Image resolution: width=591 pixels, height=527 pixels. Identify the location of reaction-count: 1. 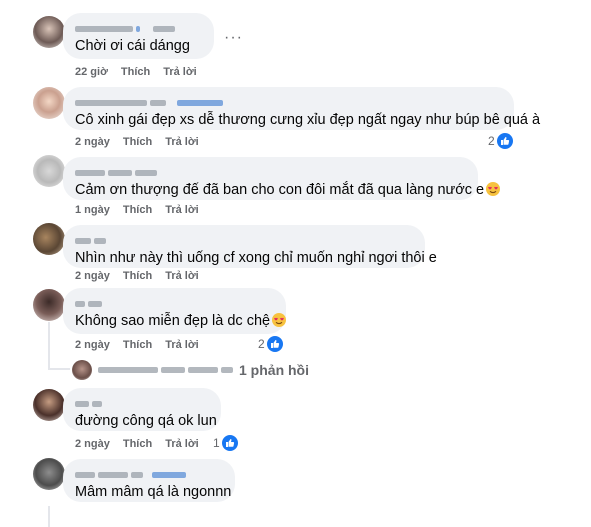
(225, 443).